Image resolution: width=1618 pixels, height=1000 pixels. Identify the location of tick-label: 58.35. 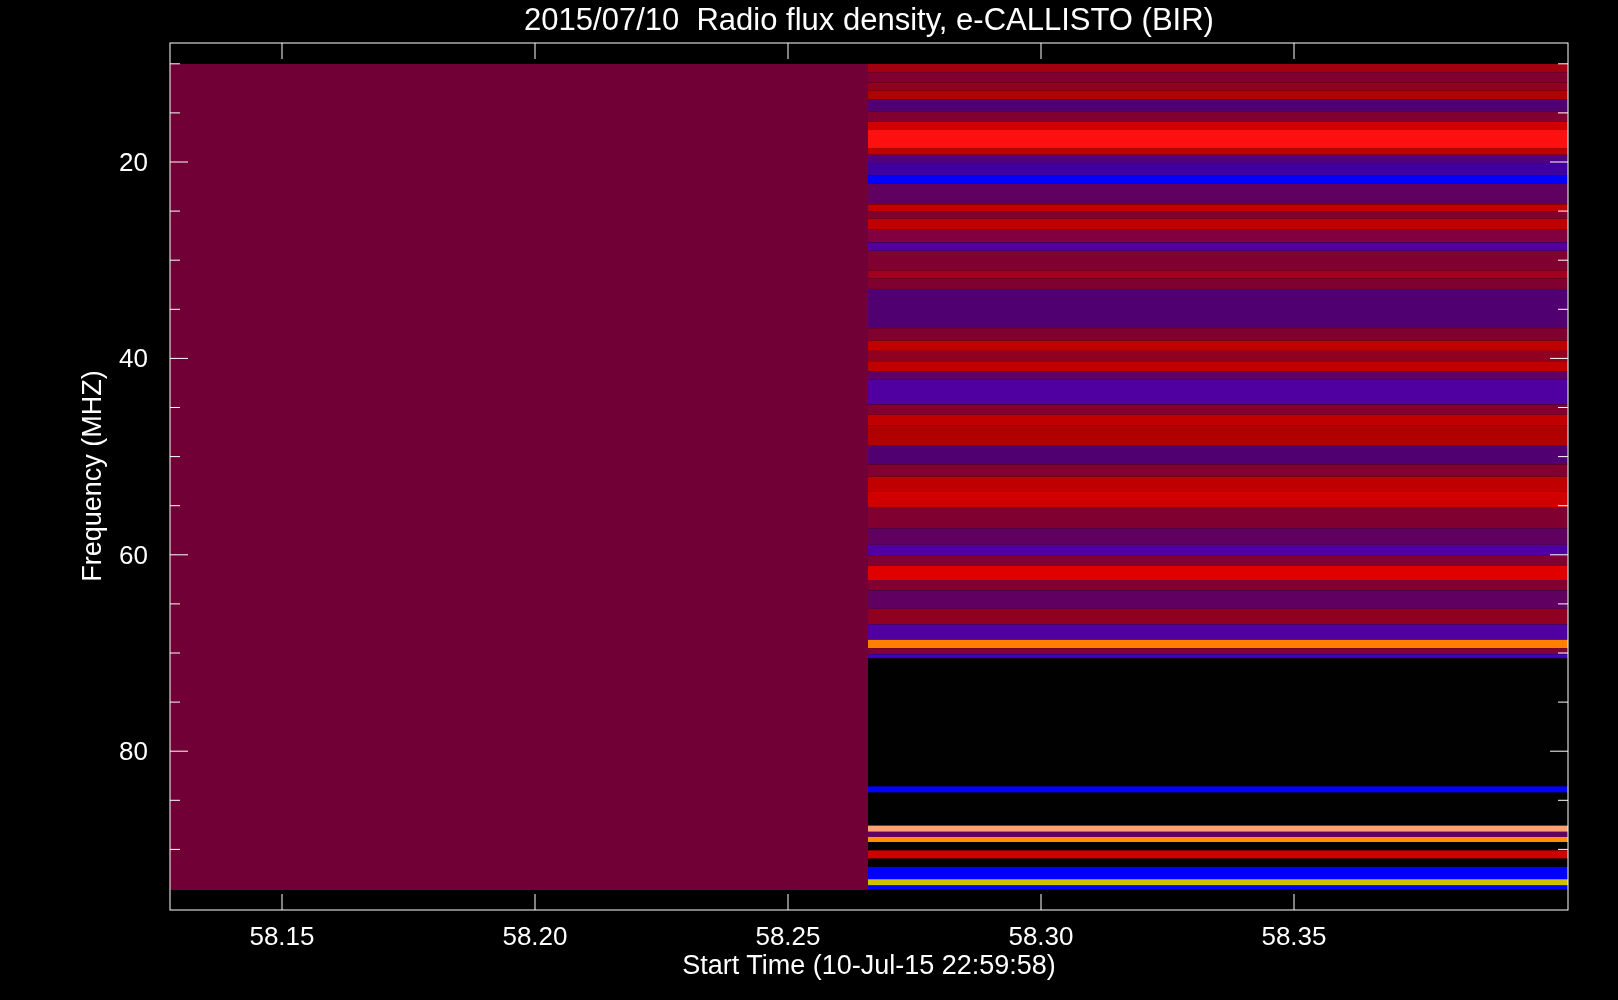
(1294, 936).